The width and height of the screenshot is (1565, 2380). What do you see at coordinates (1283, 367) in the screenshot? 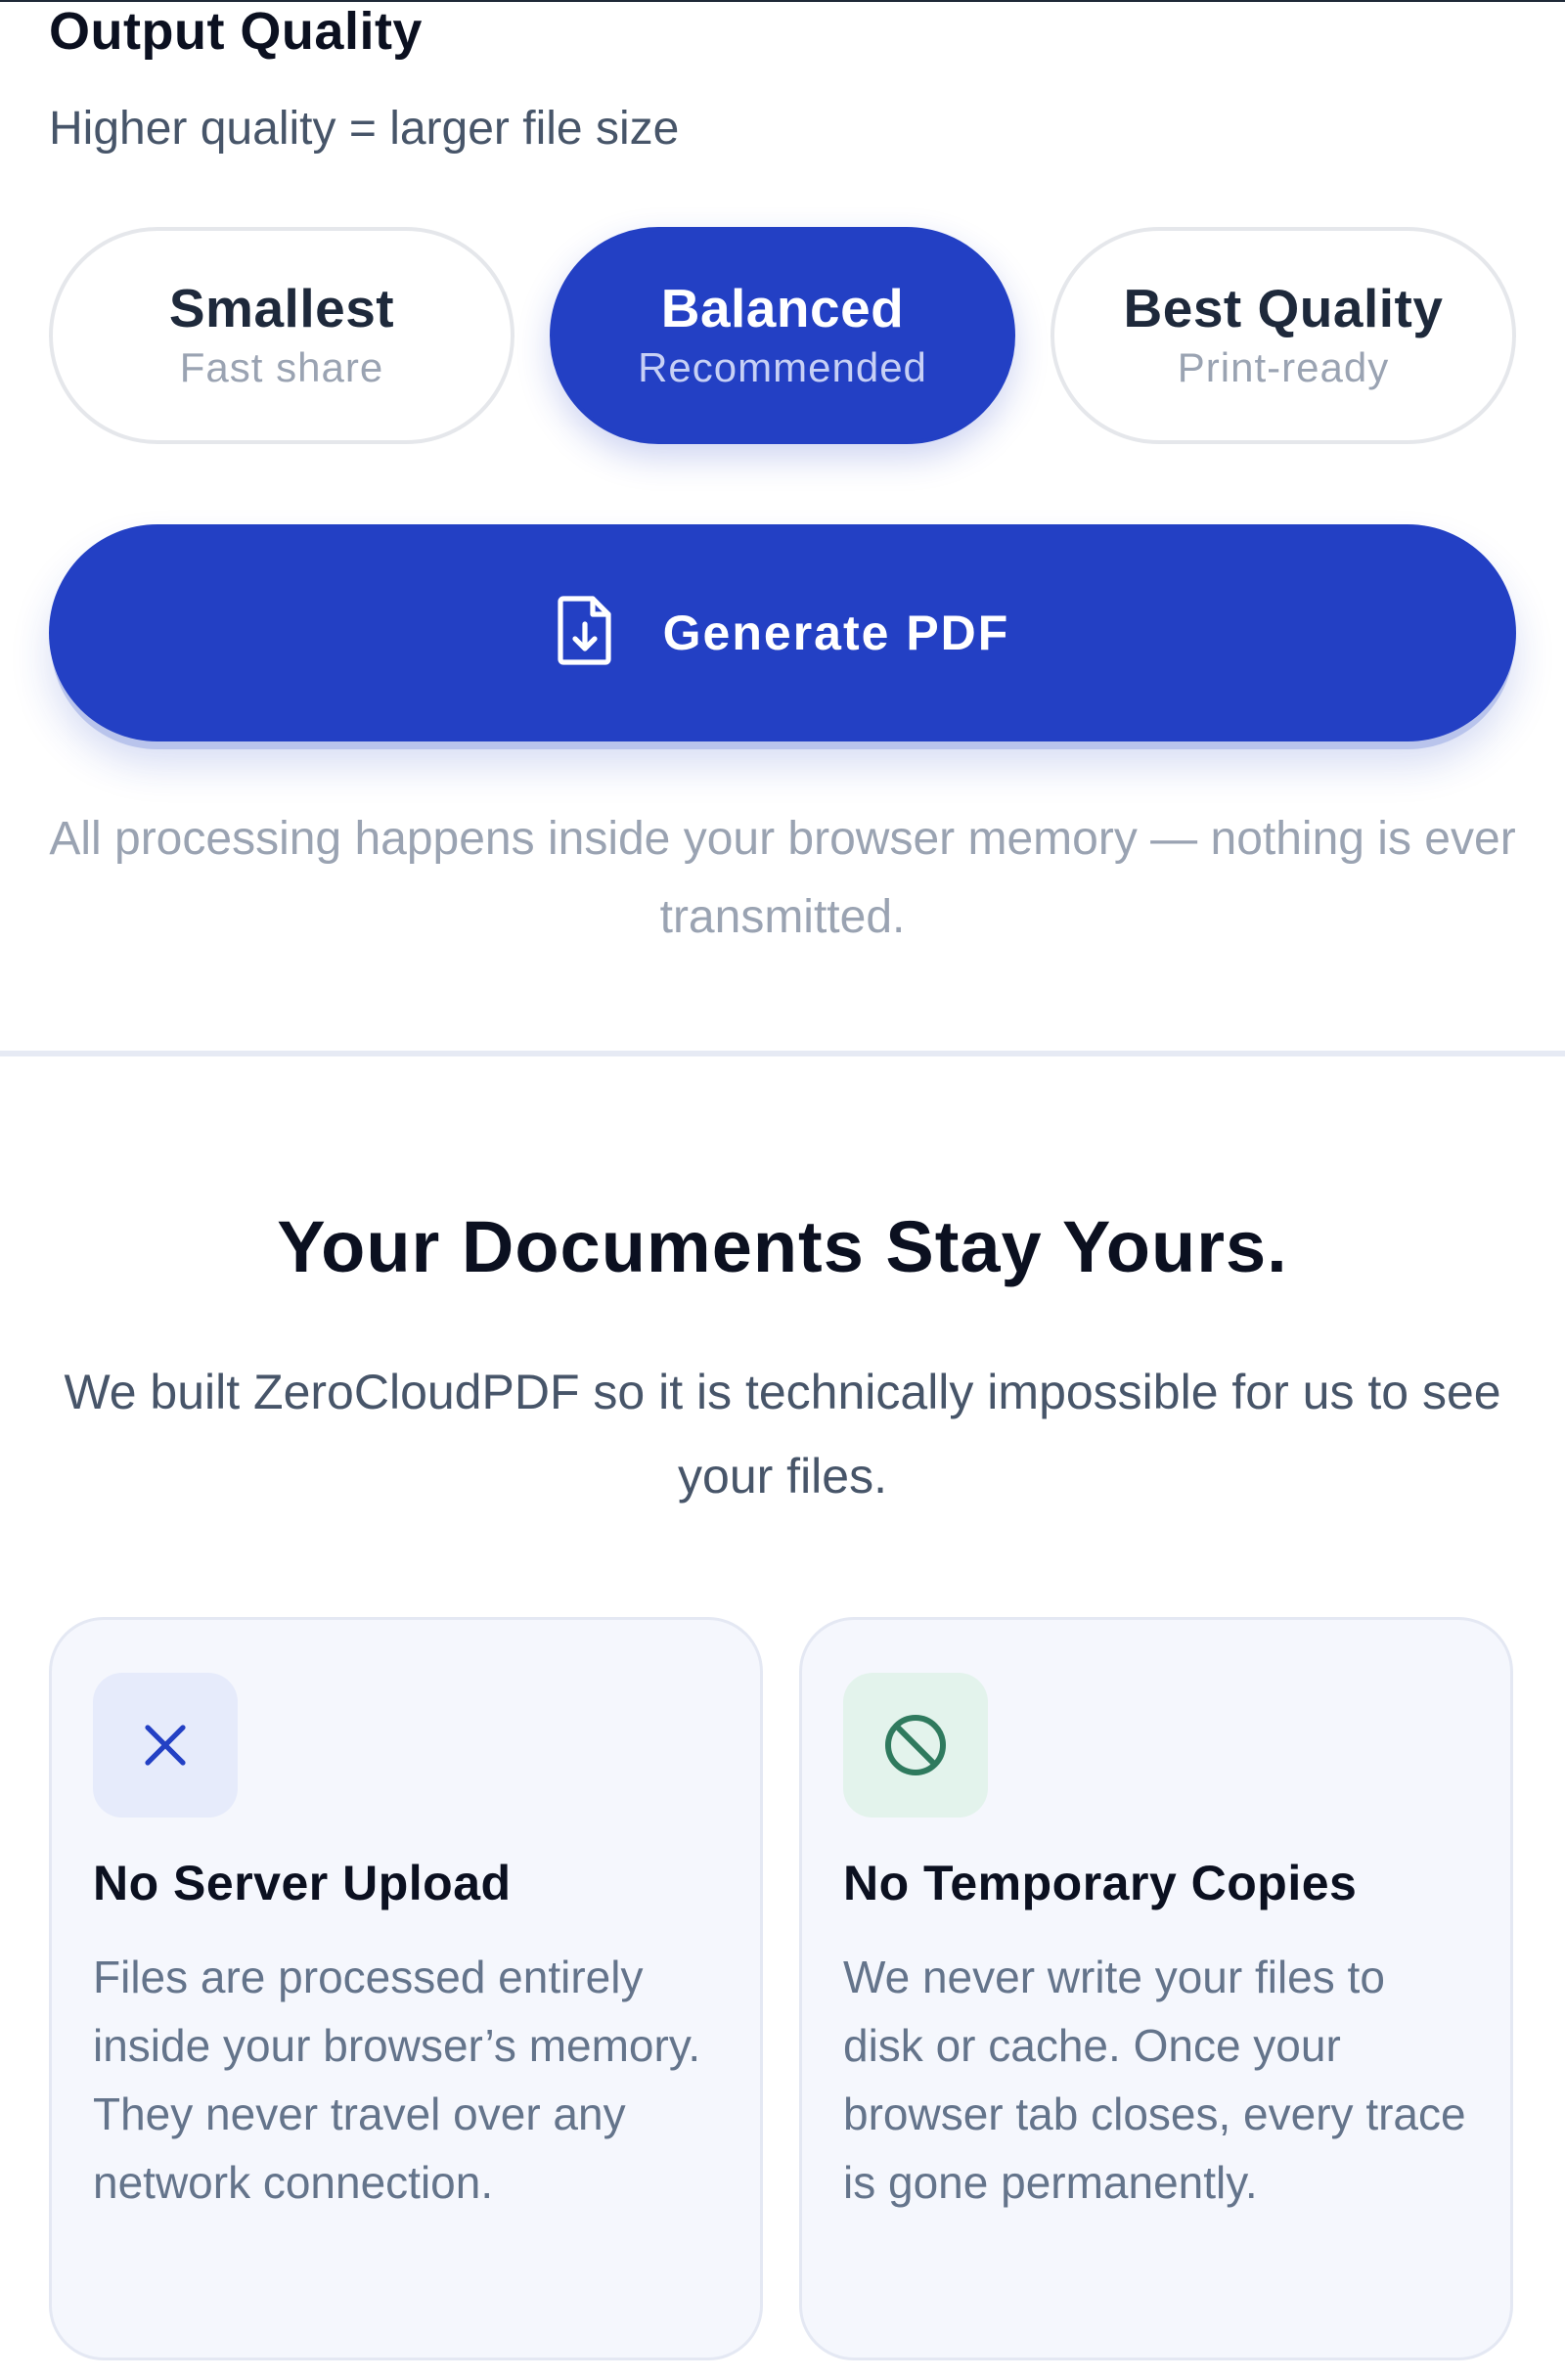
I see `quality-option-sublabel: Print-ready` at bounding box center [1283, 367].